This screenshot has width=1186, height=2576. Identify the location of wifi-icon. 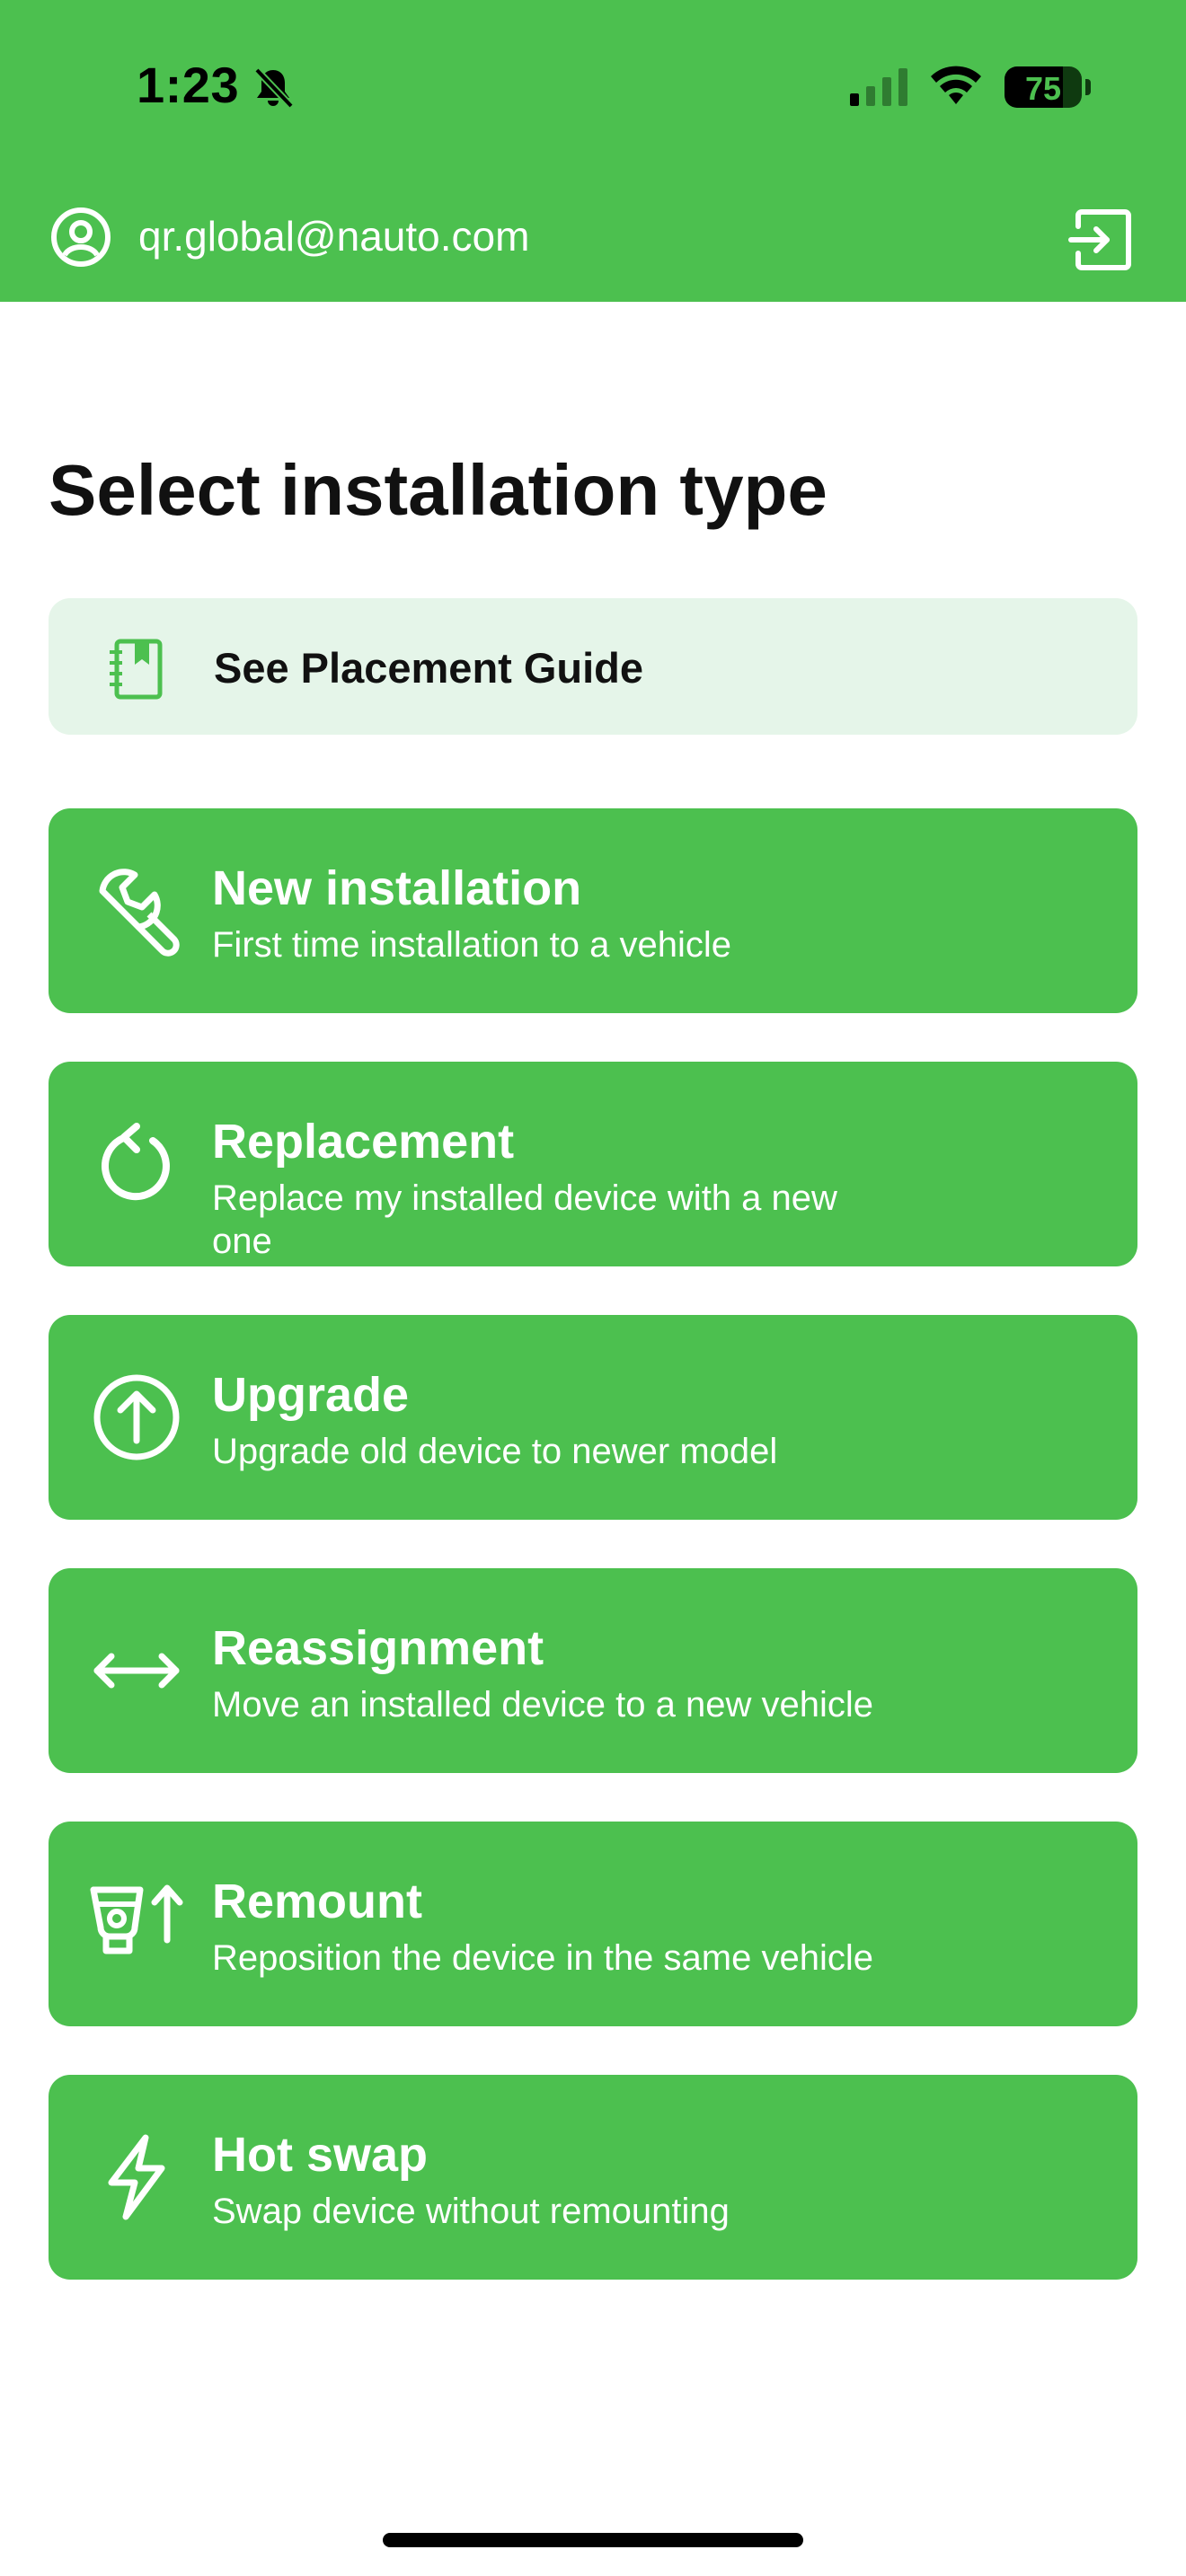
(956, 85).